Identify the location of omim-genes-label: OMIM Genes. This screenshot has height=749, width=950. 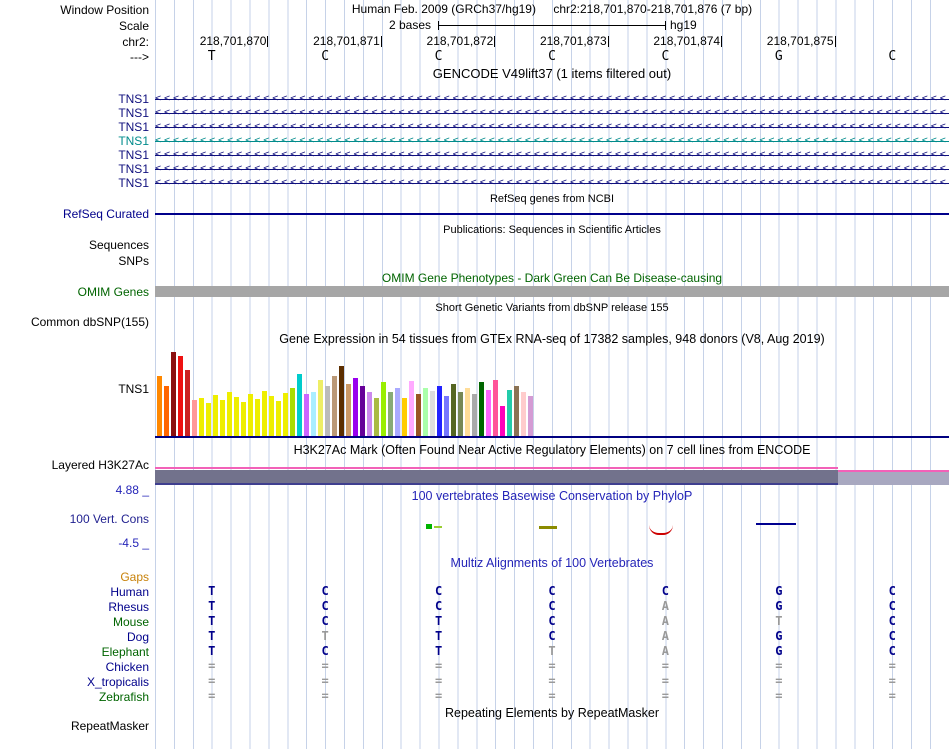
(77, 292).